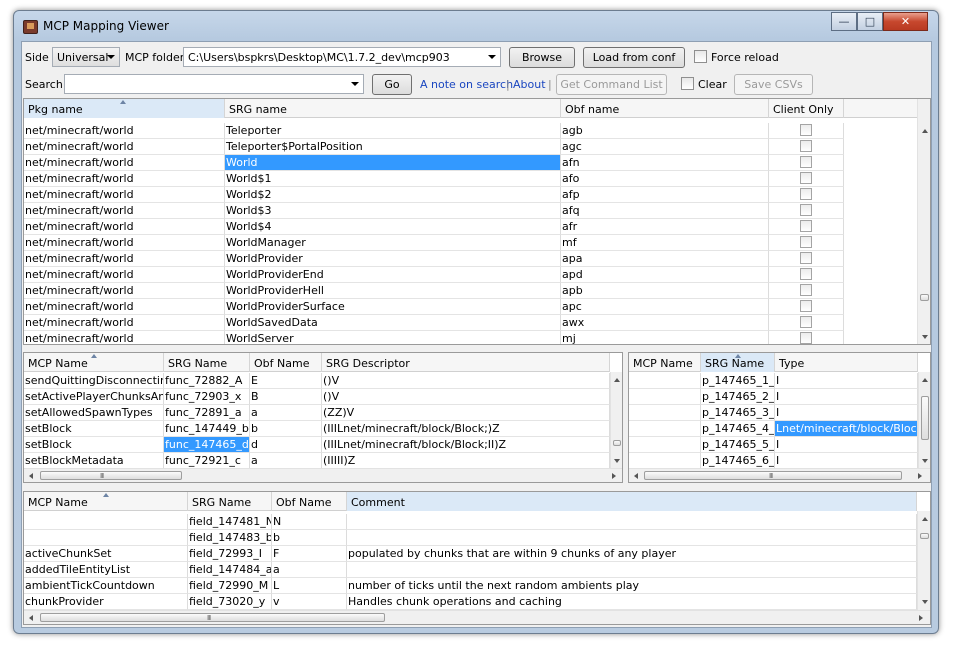 The width and height of the screenshot is (956, 652). Describe the element at coordinates (632, 501) in the screenshot. I see `header-comment: Comment` at that location.